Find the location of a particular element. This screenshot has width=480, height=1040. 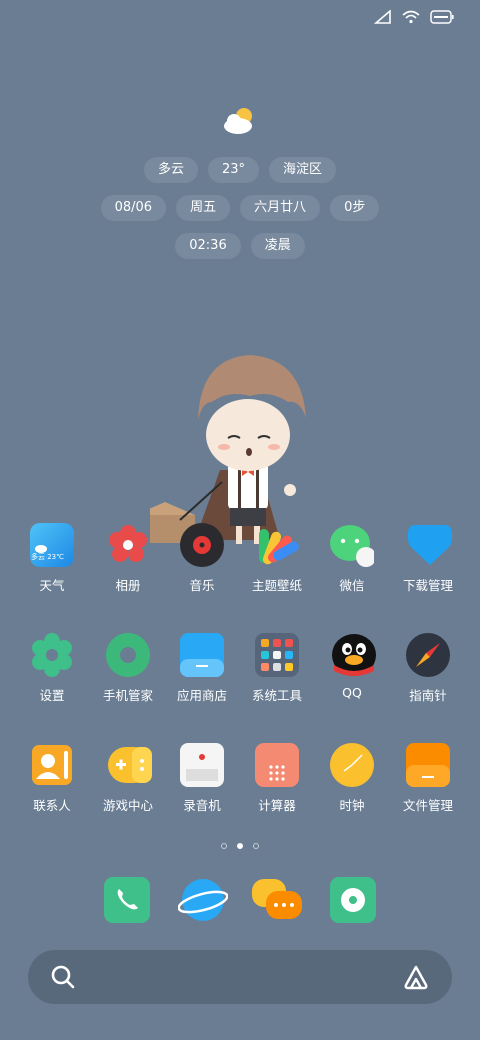

game-center-icon is located at coordinates (129, 765).